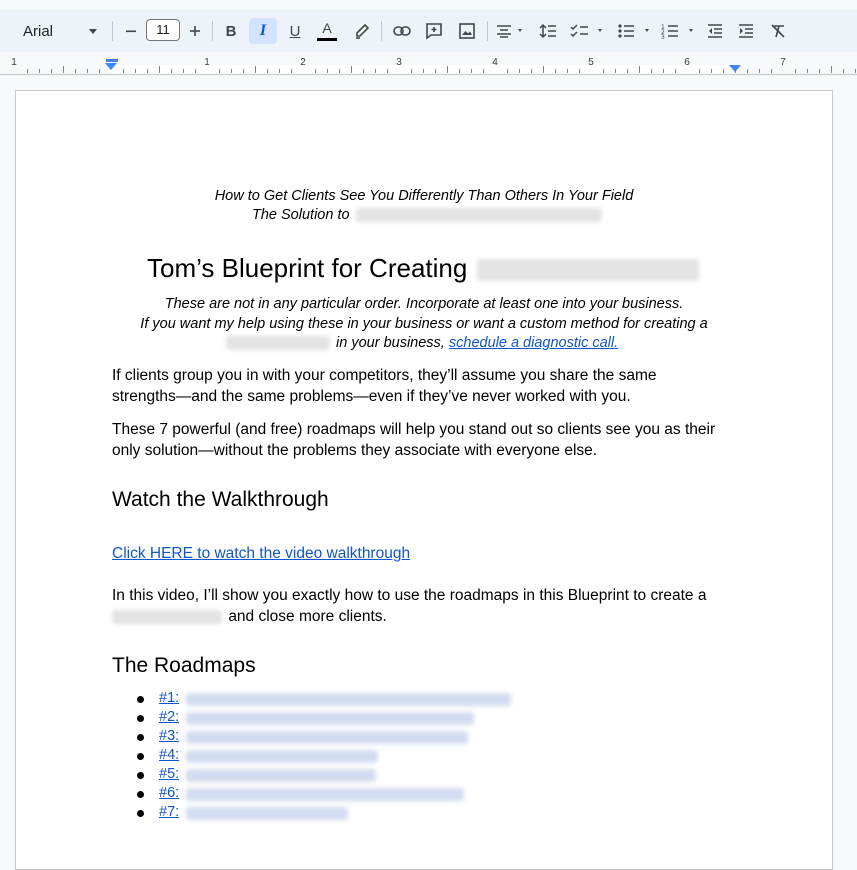 The width and height of the screenshot is (857, 870). What do you see at coordinates (38, 31) in the screenshot?
I see `font-family-value: Arial` at bounding box center [38, 31].